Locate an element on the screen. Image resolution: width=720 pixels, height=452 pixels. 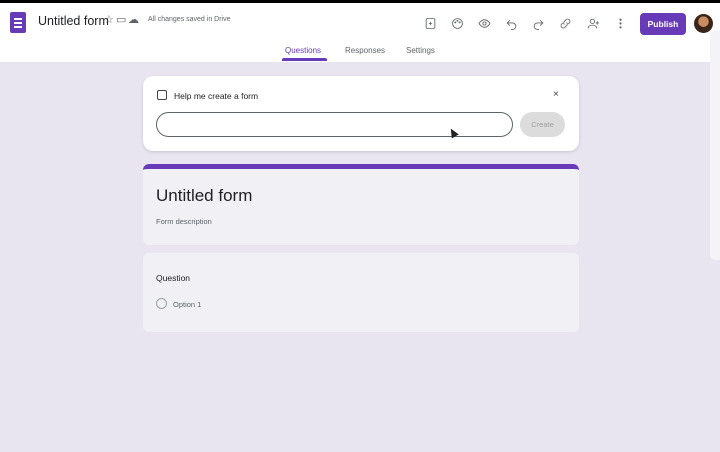
help-me-create-panel: Help me create a form × Create is located at coordinates (361, 113).